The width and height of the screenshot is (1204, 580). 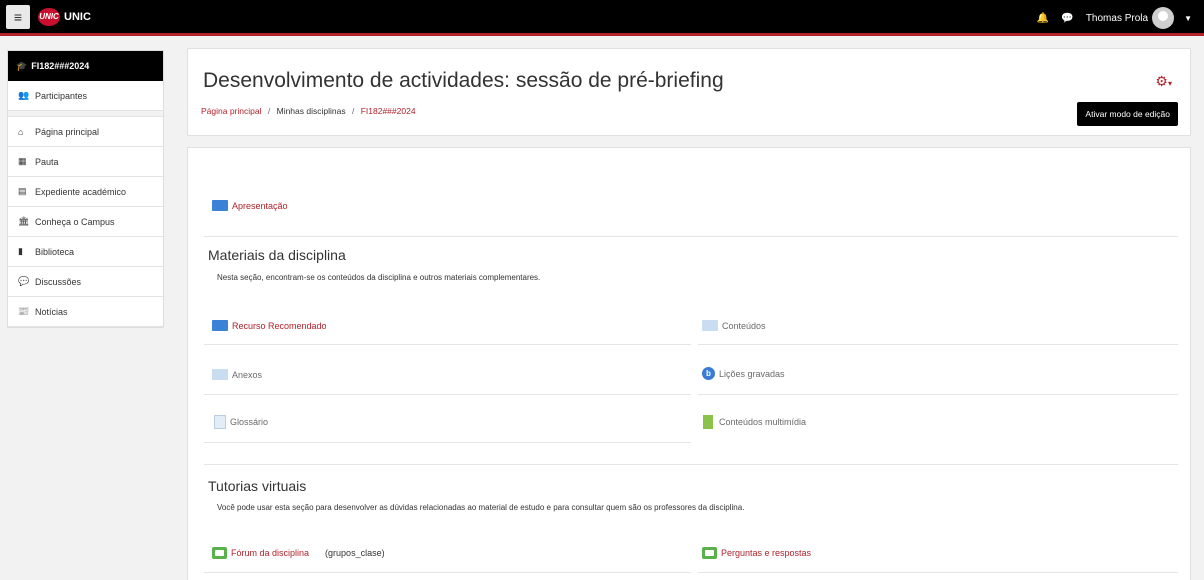 What do you see at coordinates (85, 252) in the screenshot?
I see `sidebar-item-biblioteca: ▮ Biblioteca` at bounding box center [85, 252].